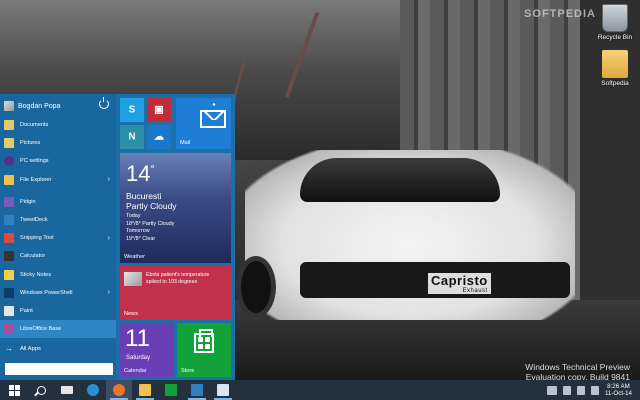  Describe the element at coordinates (138, 358) in the screenshot. I see `calendar-day-name: Saturday` at that location.